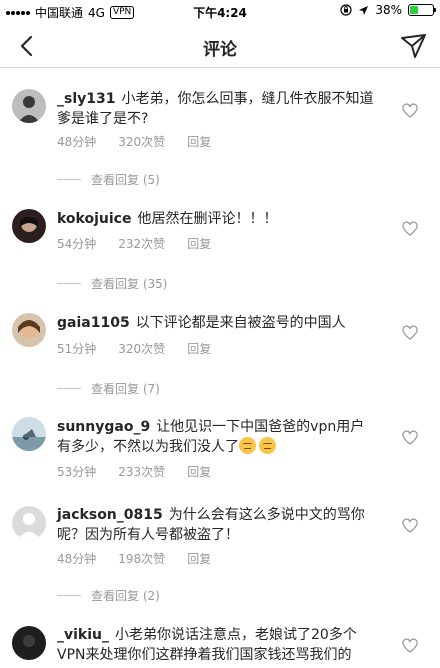 The width and height of the screenshot is (440, 668). Describe the element at coordinates (346, 10) in the screenshot. I see `orientation-lock-icon` at that location.